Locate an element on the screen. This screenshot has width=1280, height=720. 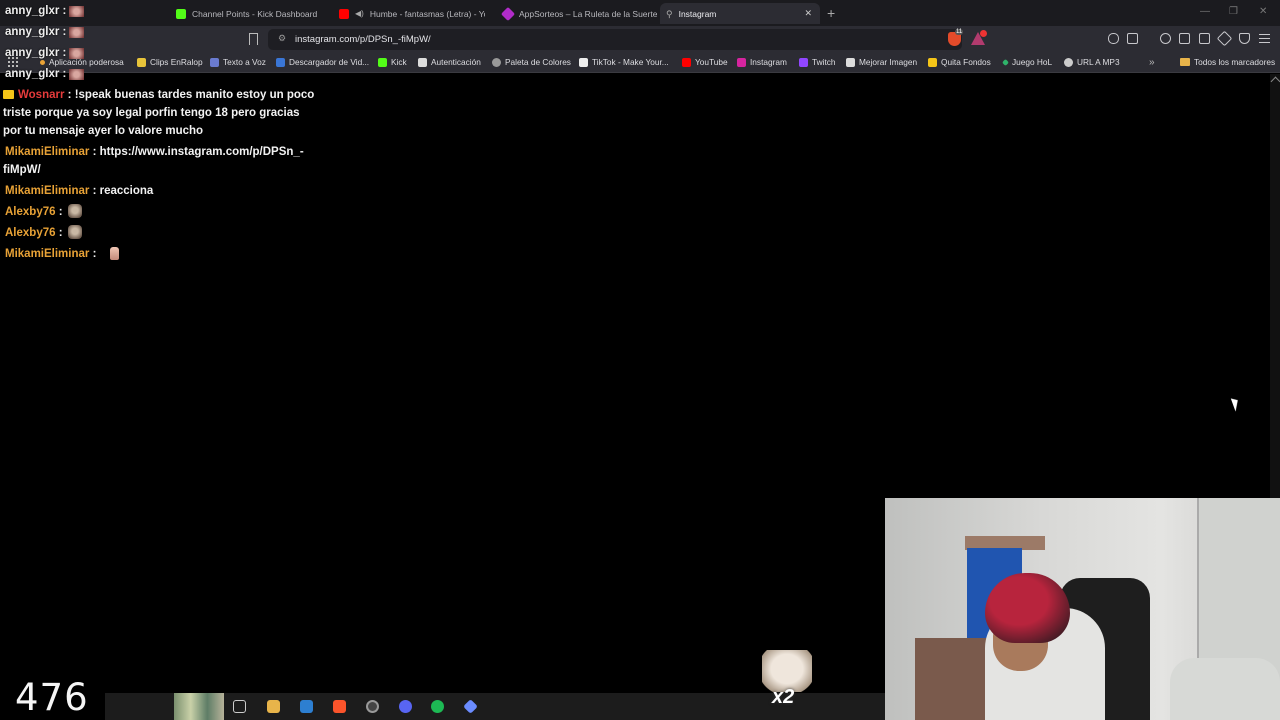
bookmark-item: Quita Fondos is located at coordinates (959, 62).